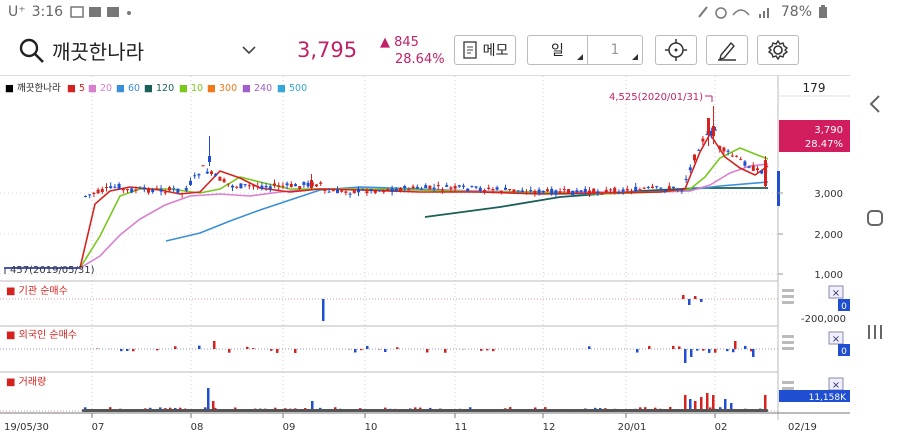 The height and width of the screenshot is (437, 900). What do you see at coordinates (469, 50) in the screenshot?
I see `memo-icon` at bounding box center [469, 50].